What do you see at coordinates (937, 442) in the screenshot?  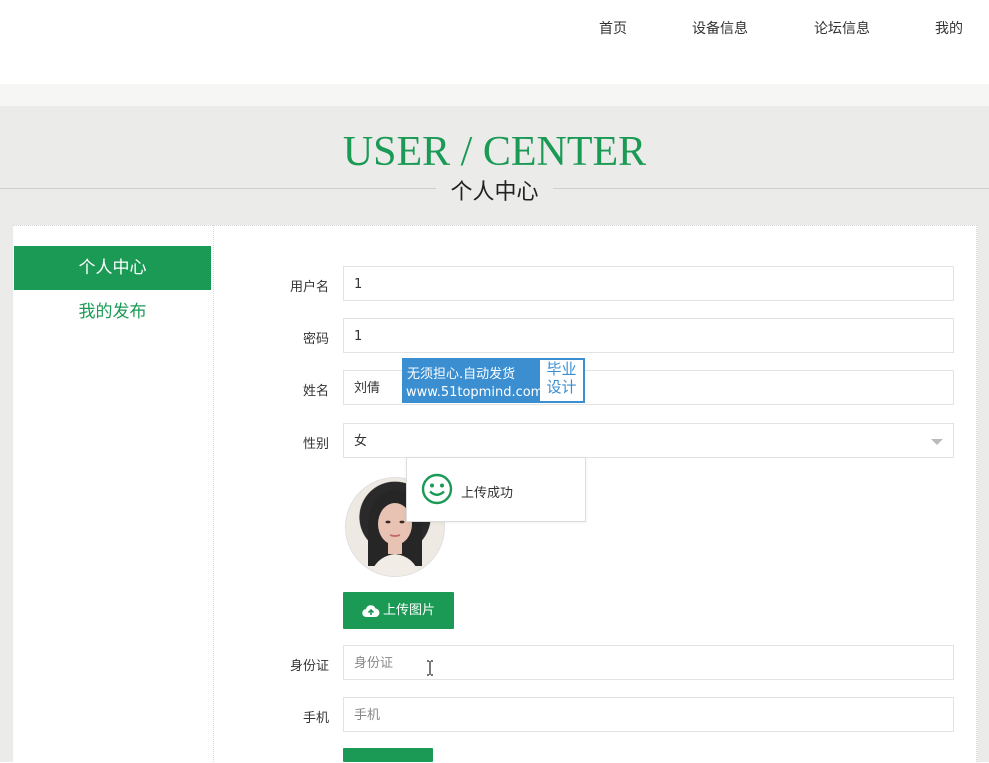 I see `chevron-down-icon` at bounding box center [937, 442].